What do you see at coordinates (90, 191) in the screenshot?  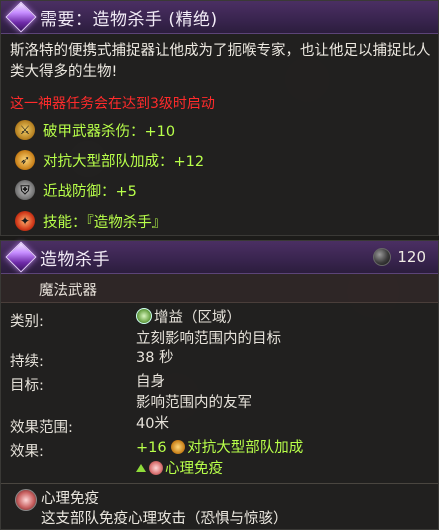 I see `perk-text: 近战防御：+5` at bounding box center [90, 191].